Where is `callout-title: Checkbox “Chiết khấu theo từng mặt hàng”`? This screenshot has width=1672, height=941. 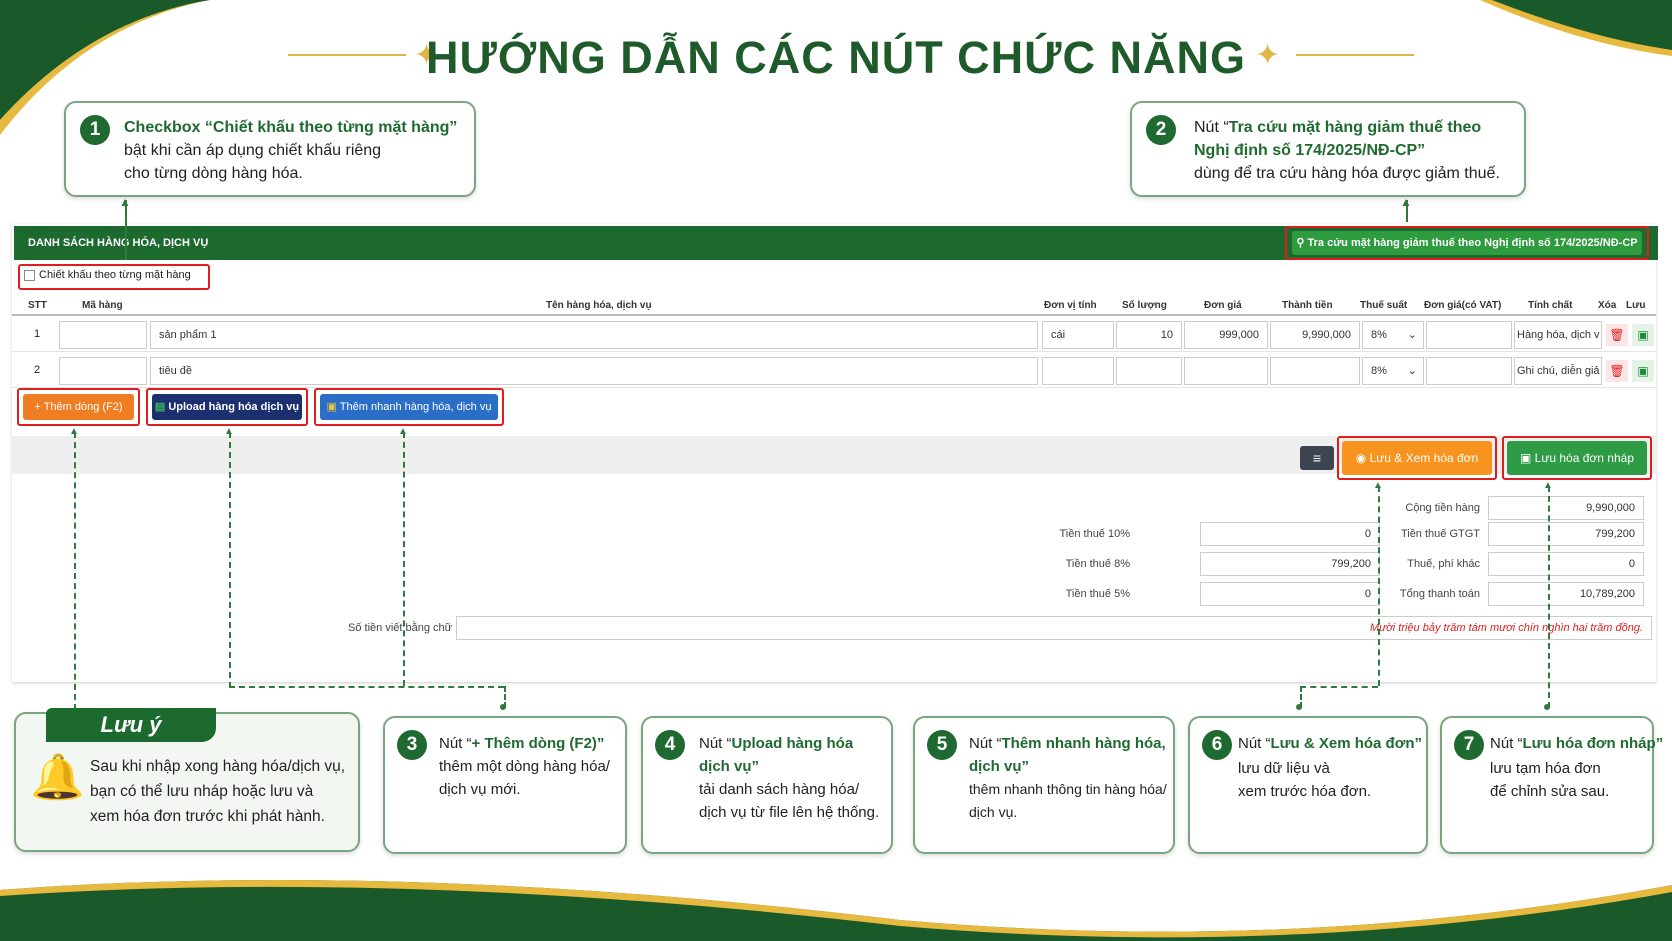 callout-title: Checkbox “Chiết khấu theo từng mặt hàng” is located at coordinates (291, 127).